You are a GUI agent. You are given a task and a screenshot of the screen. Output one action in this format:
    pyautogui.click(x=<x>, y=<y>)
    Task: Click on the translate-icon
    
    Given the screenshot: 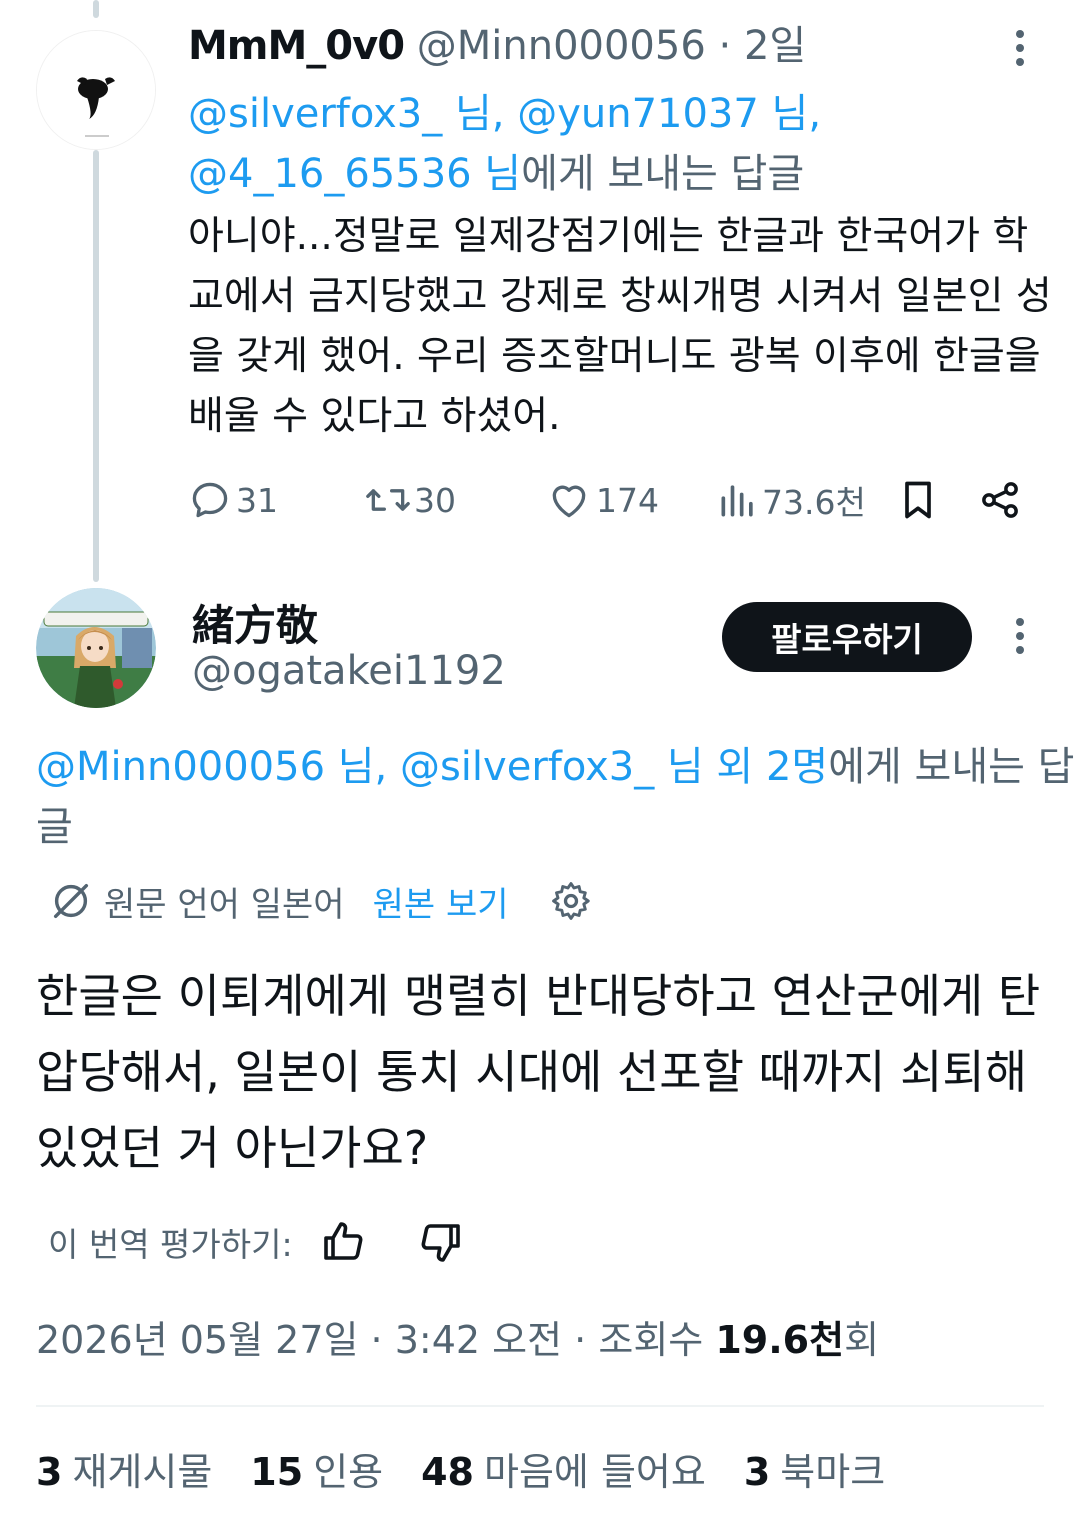 What is the action you would take?
    pyautogui.click(x=71, y=901)
    